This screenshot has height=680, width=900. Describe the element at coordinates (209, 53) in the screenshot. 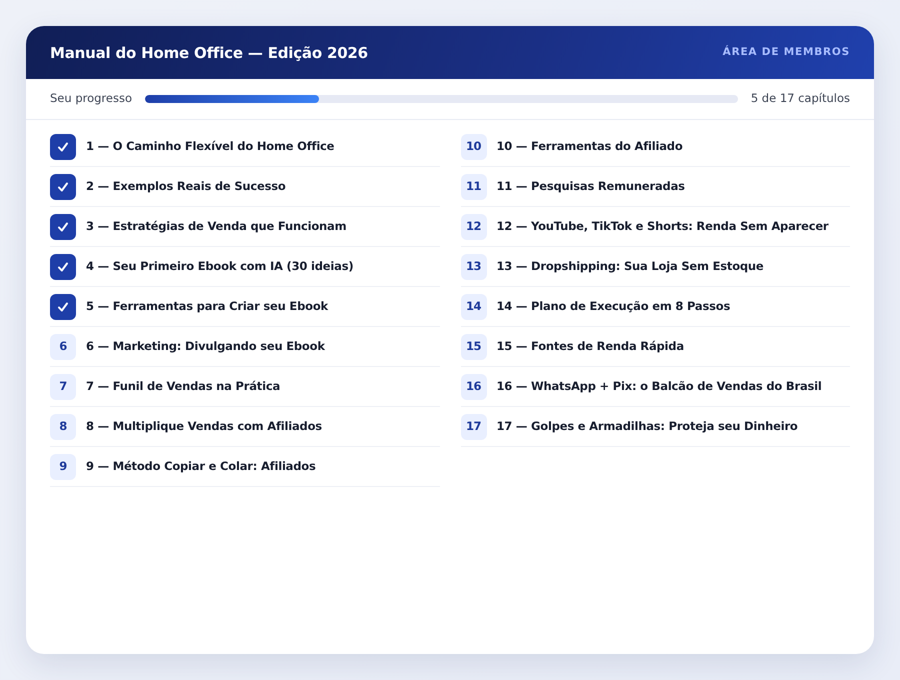

I see `page-title: Manual do Home Office — Edição 2026` at that location.